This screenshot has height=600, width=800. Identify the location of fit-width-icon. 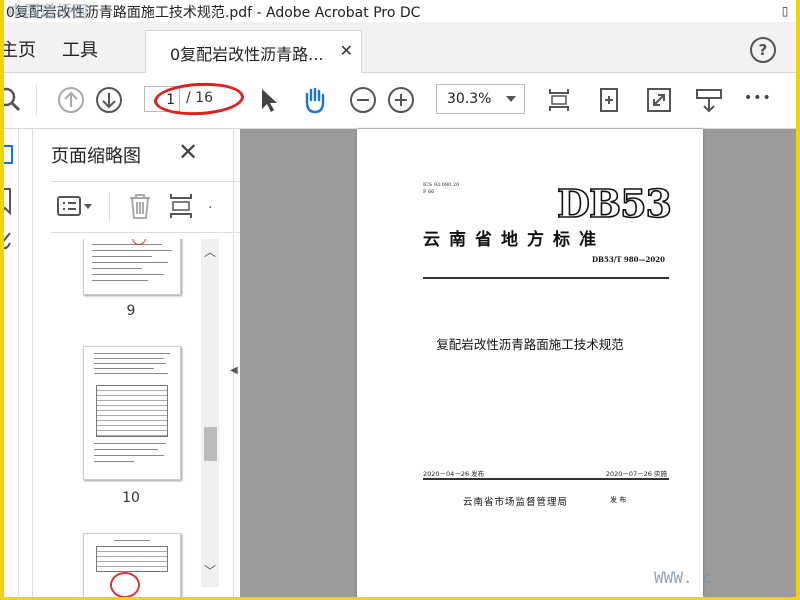
(181, 206).